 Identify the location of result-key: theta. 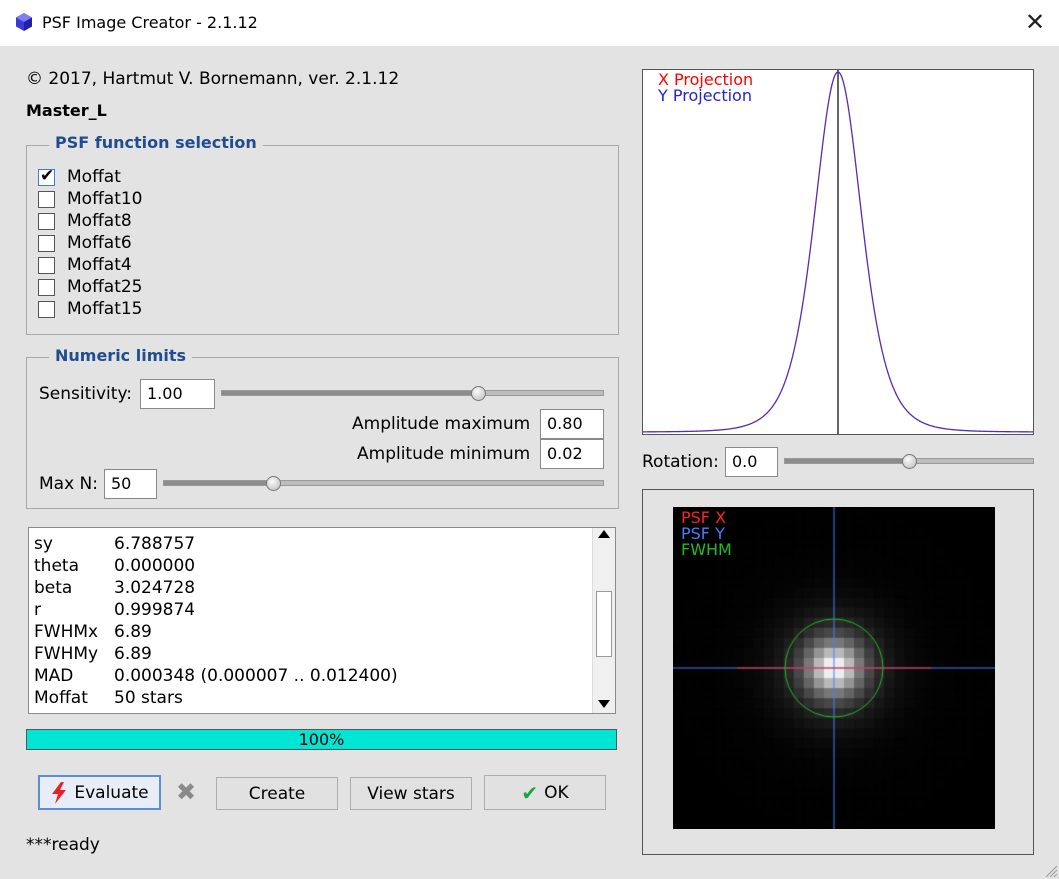
(56, 566).